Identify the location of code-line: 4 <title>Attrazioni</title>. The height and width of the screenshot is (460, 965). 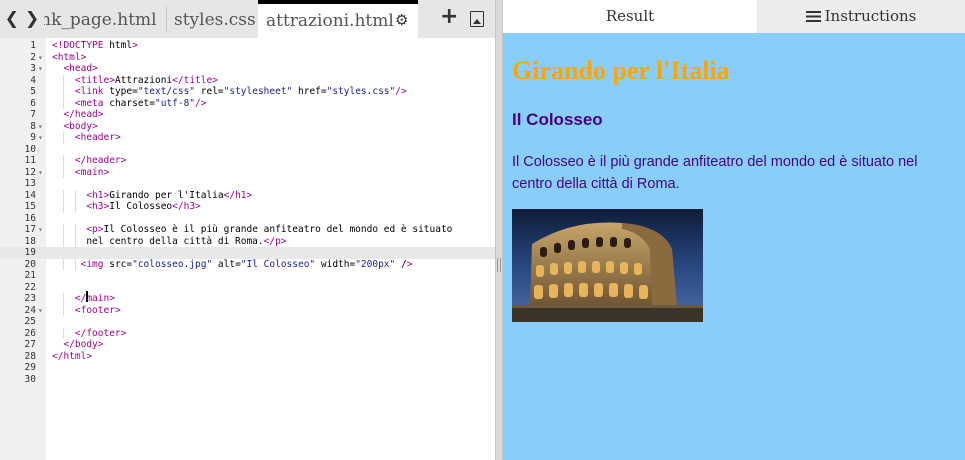
(247, 80).